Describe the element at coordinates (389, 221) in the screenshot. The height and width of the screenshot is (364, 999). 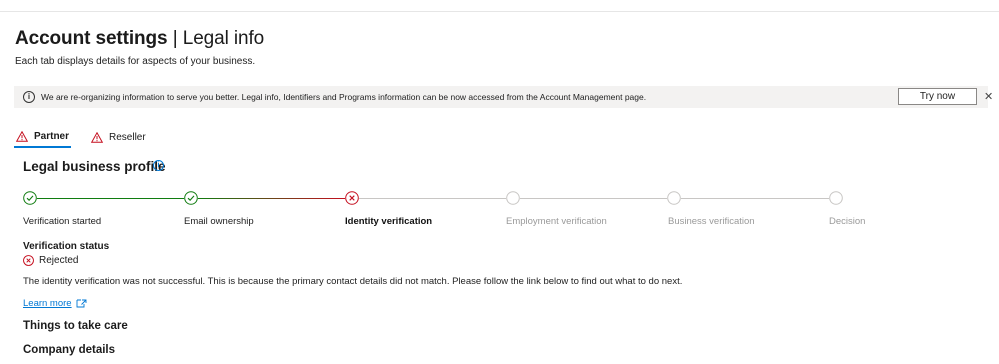
I see `step-label: Identity verification` at that location.